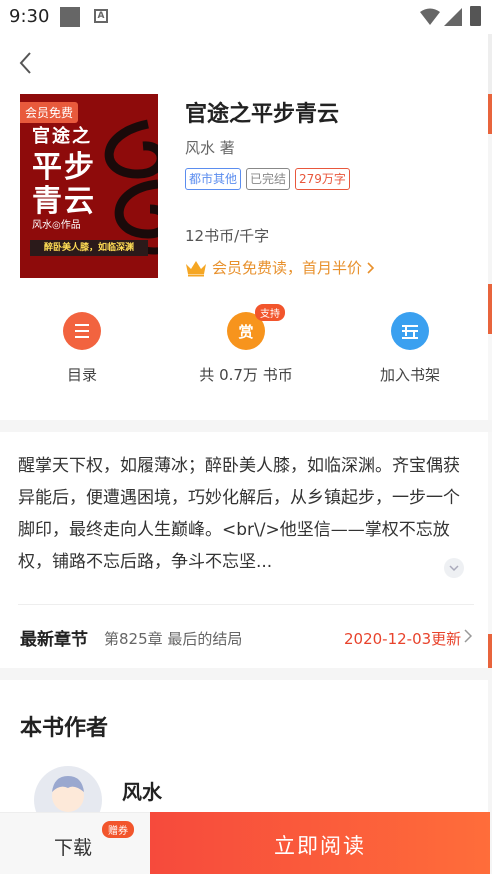  What do you see at coordinates (227, 236) in the screenshot?
I see `book-price: 12书币/千字` at bounding box center [227, 236].